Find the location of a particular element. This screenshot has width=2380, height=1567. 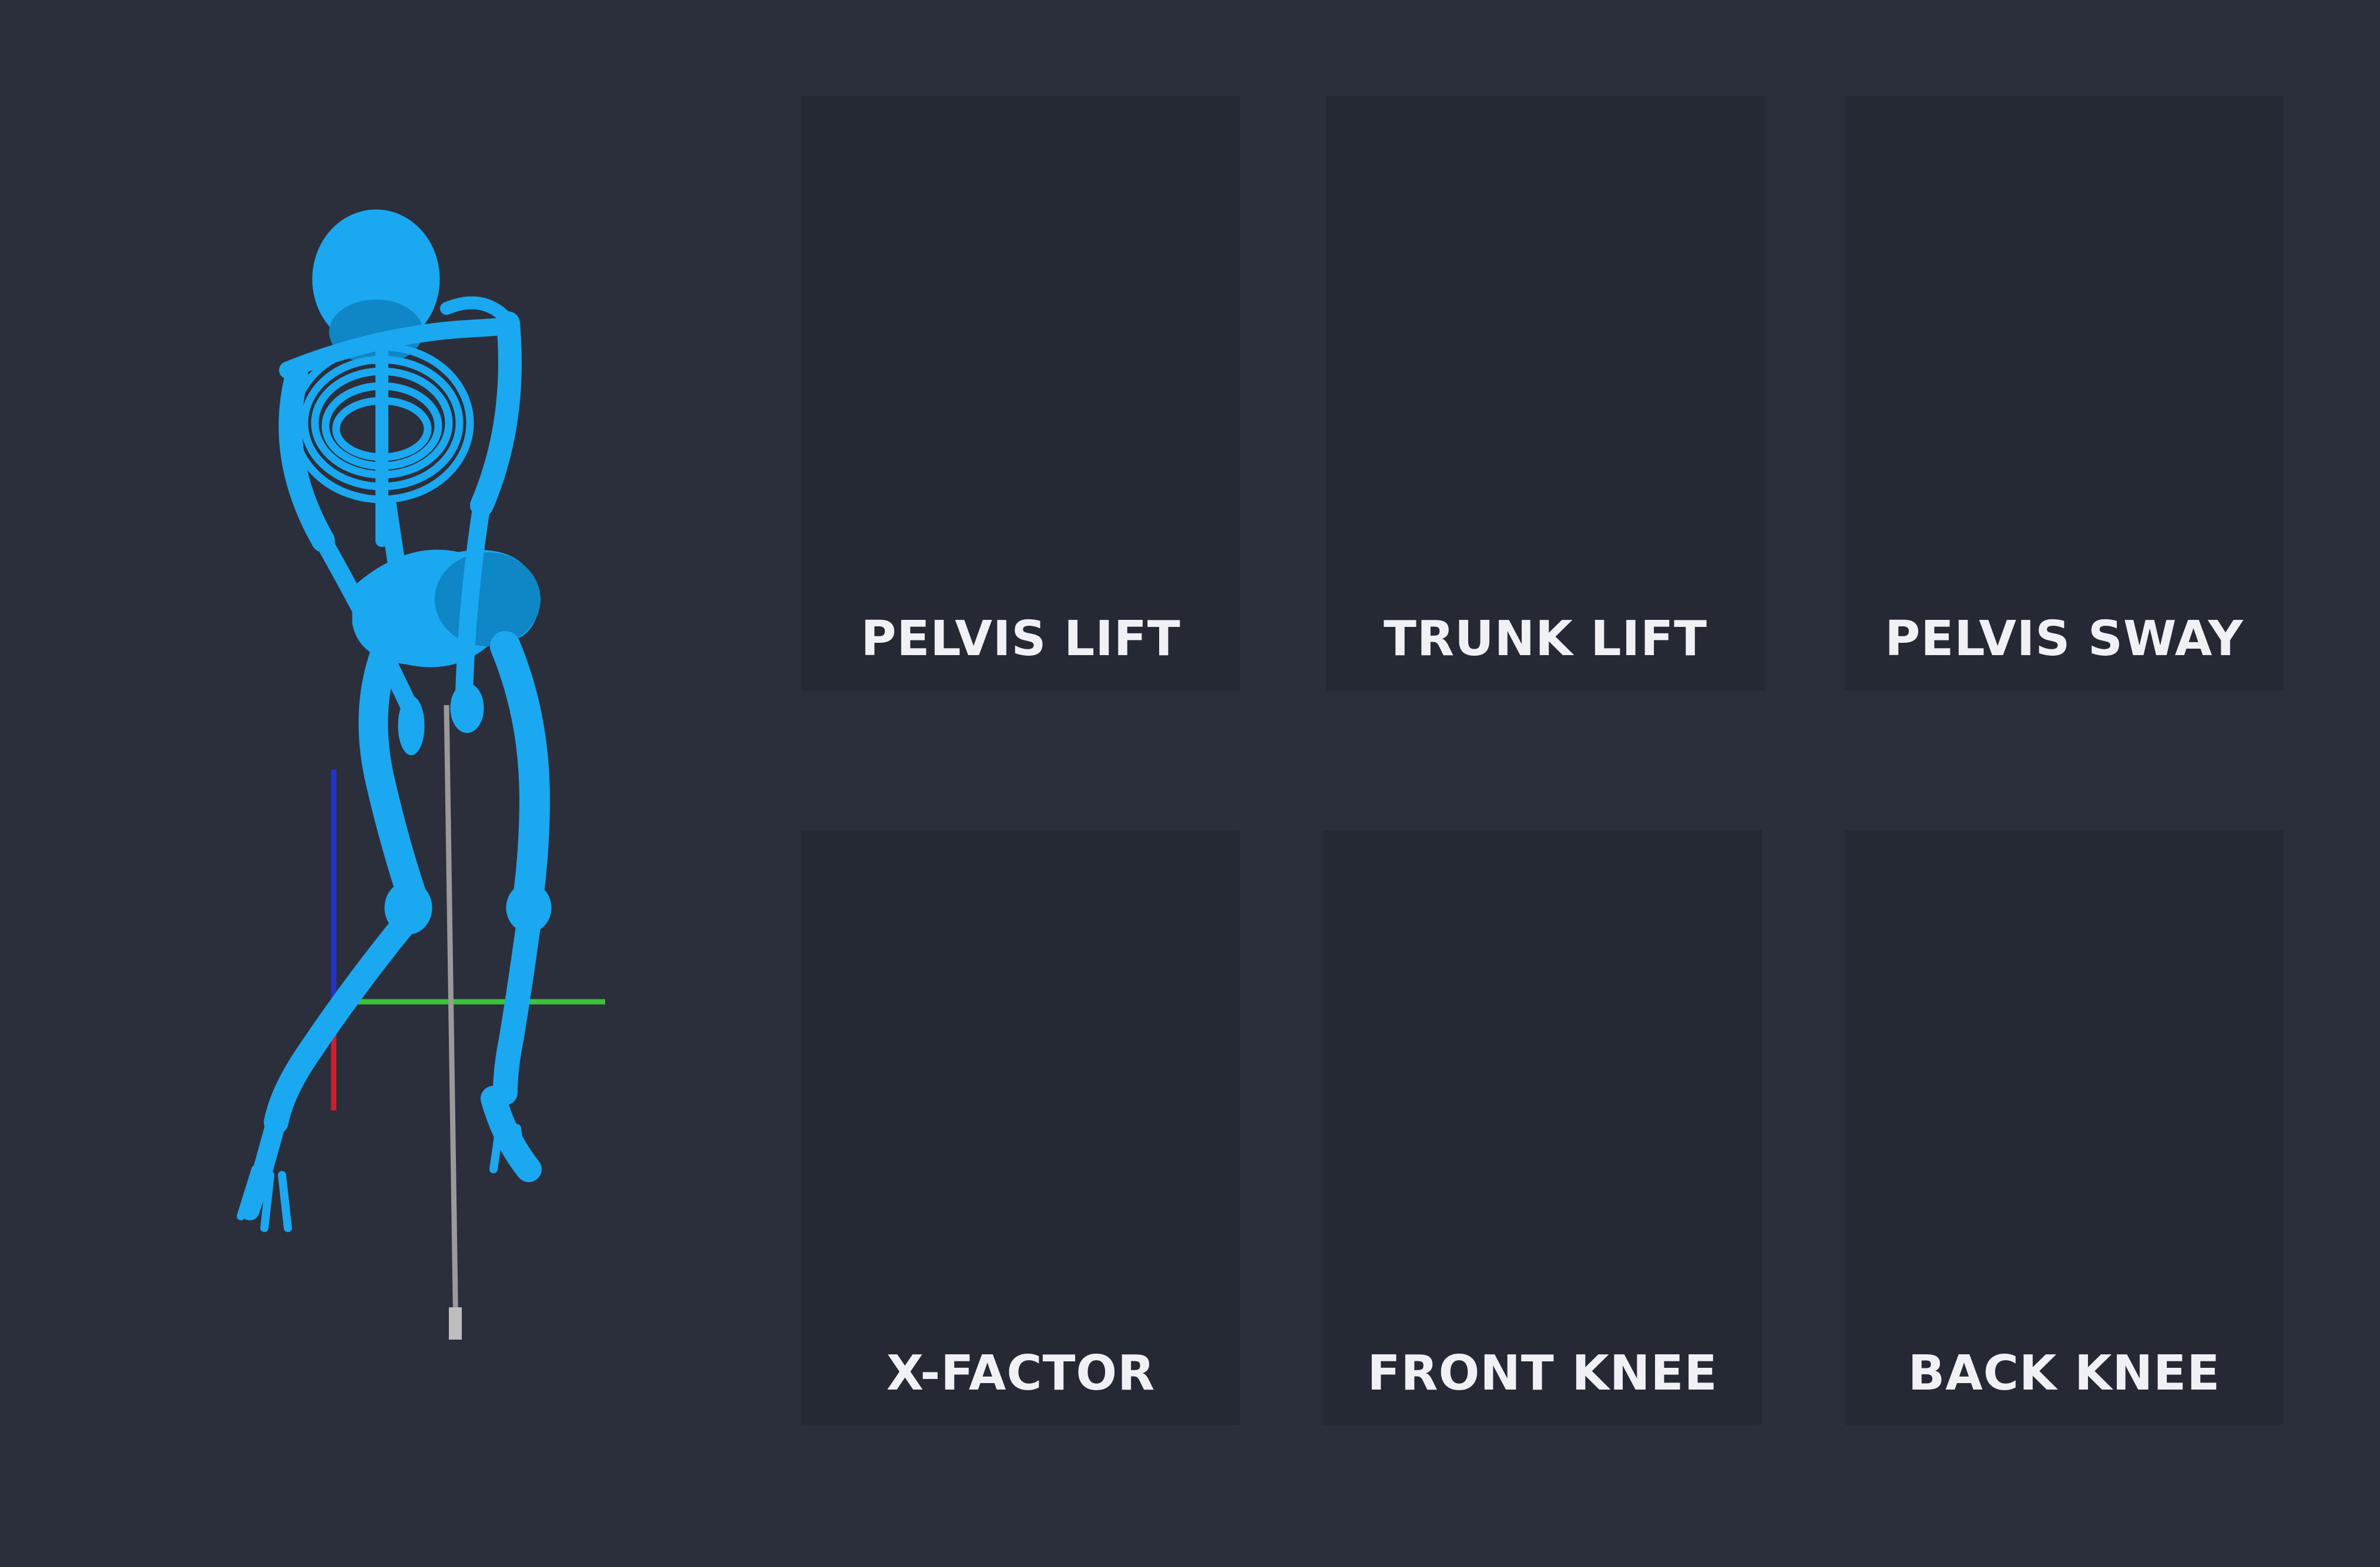

skeleton-model is located at coordinates (421, 774).